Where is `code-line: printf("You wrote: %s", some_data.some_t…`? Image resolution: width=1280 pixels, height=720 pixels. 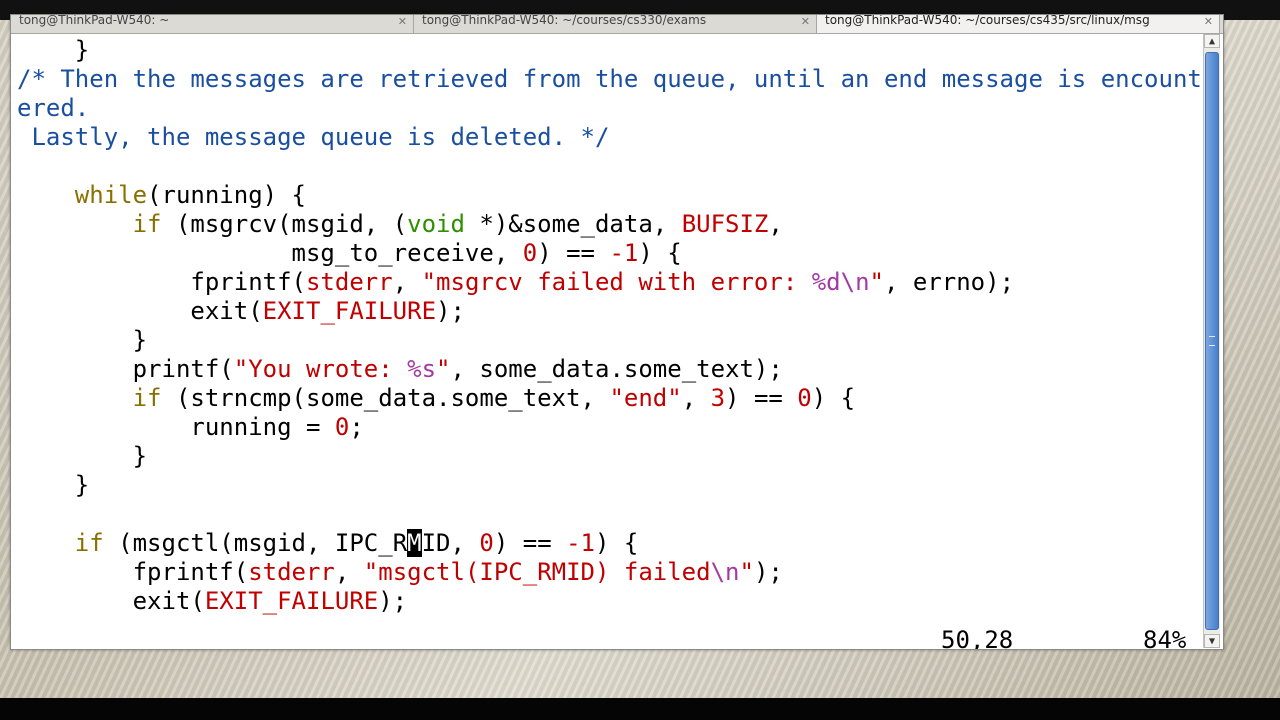 code-line: printf("You wrote: %s", some_data.some_t… is located at coordinates (400, 369).